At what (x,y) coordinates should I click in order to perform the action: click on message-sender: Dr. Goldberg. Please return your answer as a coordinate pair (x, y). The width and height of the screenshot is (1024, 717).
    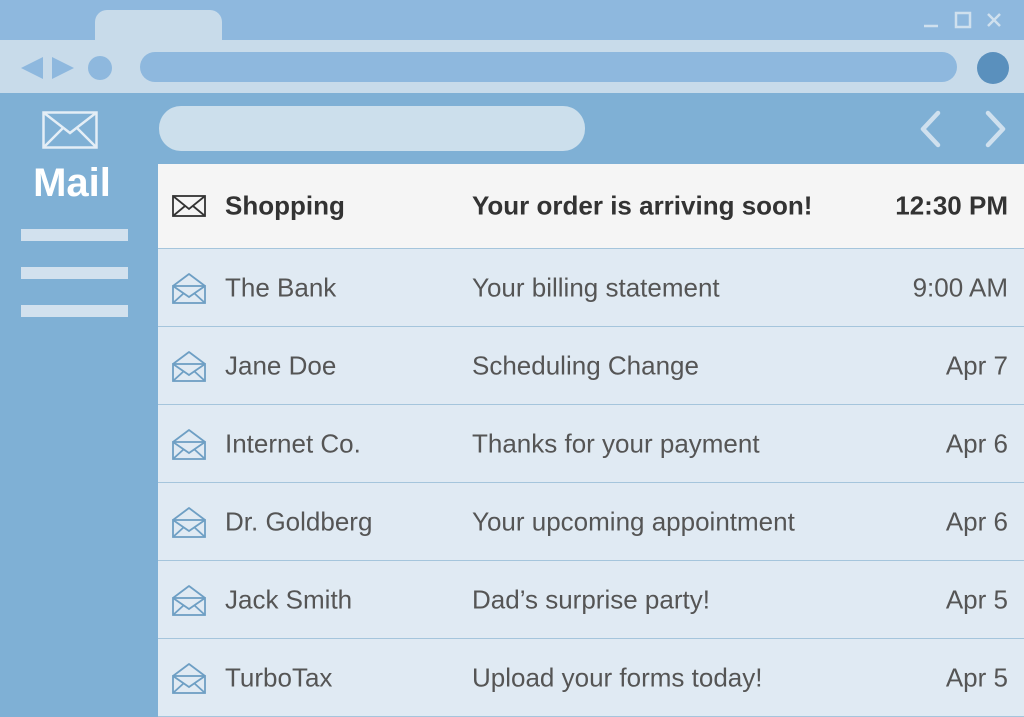
    Looking at the image, I should click on (299, 521).